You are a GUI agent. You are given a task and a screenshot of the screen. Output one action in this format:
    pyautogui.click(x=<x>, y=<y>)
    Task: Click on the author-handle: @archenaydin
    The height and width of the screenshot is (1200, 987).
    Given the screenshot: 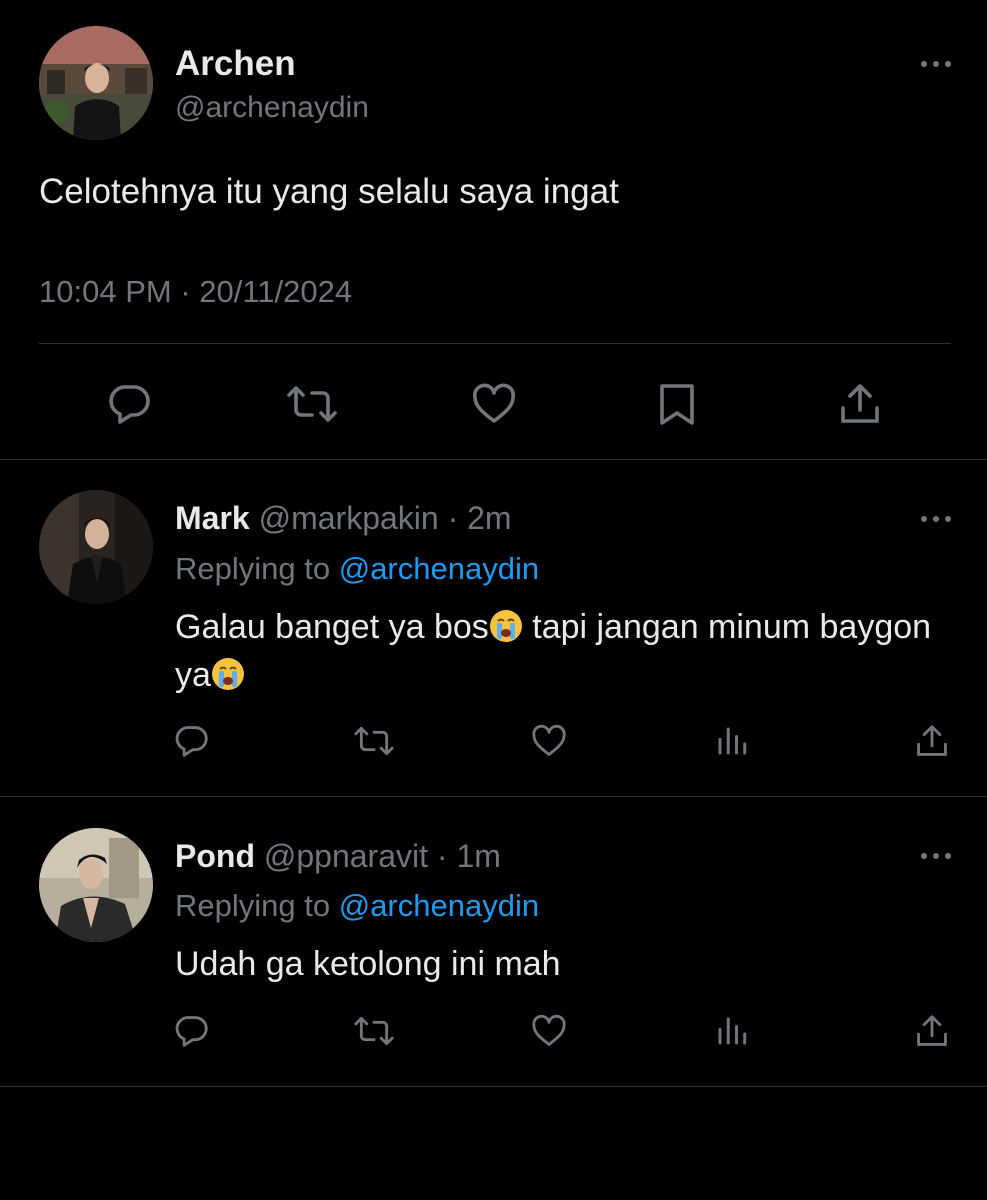 What is the action you would take?
    pyautogui.click(x=272, y=108)
    